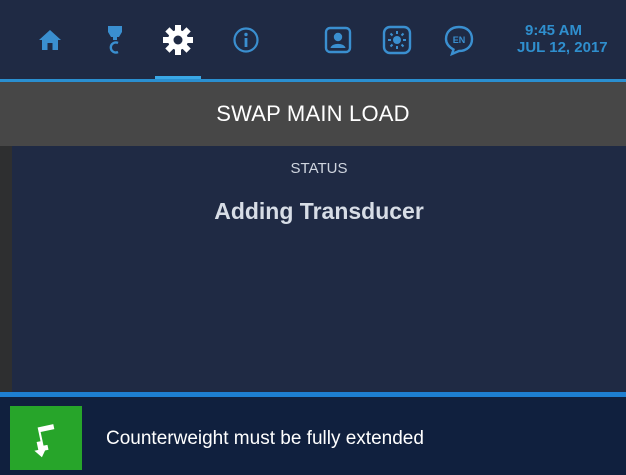 The image size is (626, 475). Describe the element at coordinates (265, 438) in the screenshot. I see `message-text: Counterweight must be fully extended` at that location.